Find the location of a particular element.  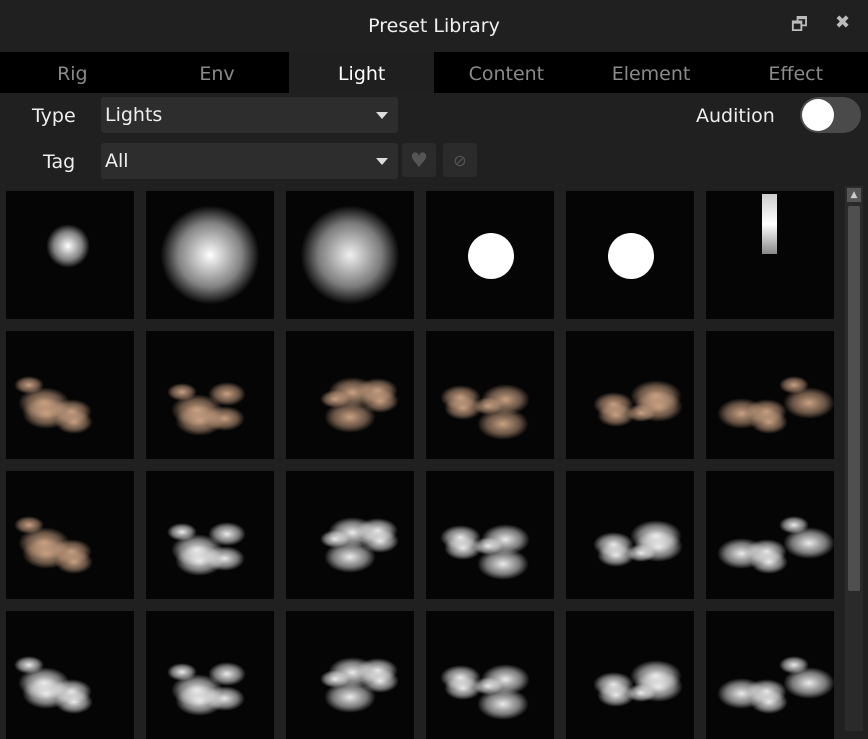

preset-thumbnail-dark-cloud is located at coordinates (210, 395).